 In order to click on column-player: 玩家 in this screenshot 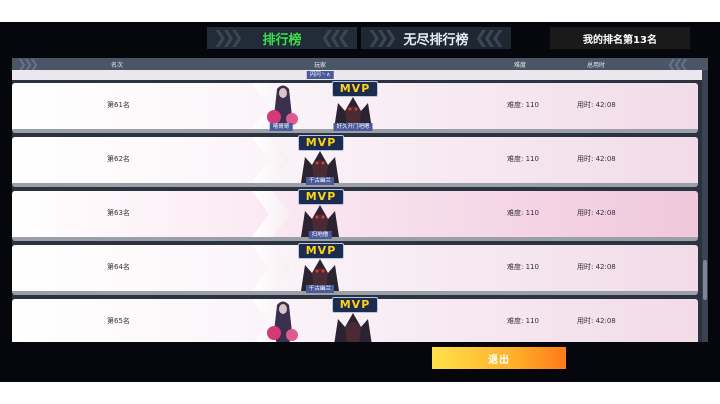, I will do `click(320, 65)`.